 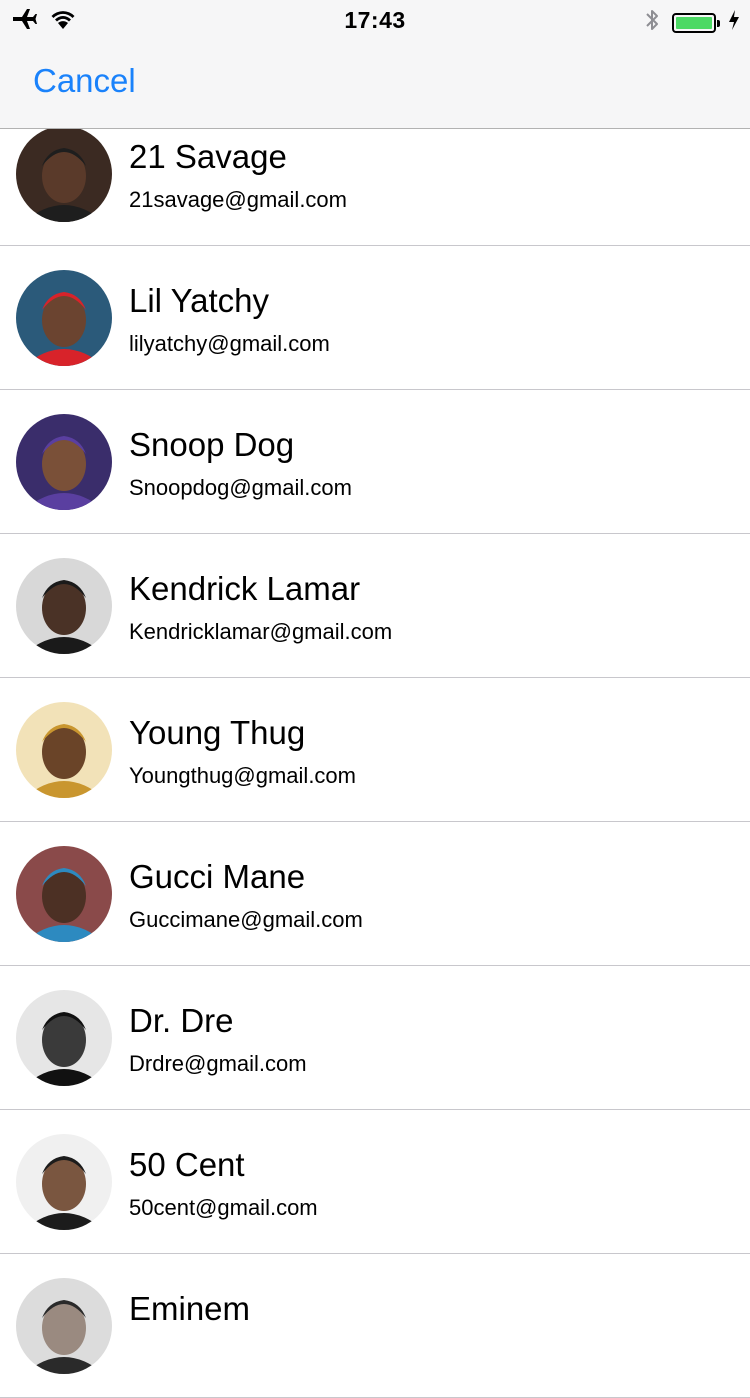 What do you see at coordinates (375, 318) in the screenshot?
I see `contact-row: Lil Yatchy lilyatchy@gmail.com` at bounding box center [375, 318].